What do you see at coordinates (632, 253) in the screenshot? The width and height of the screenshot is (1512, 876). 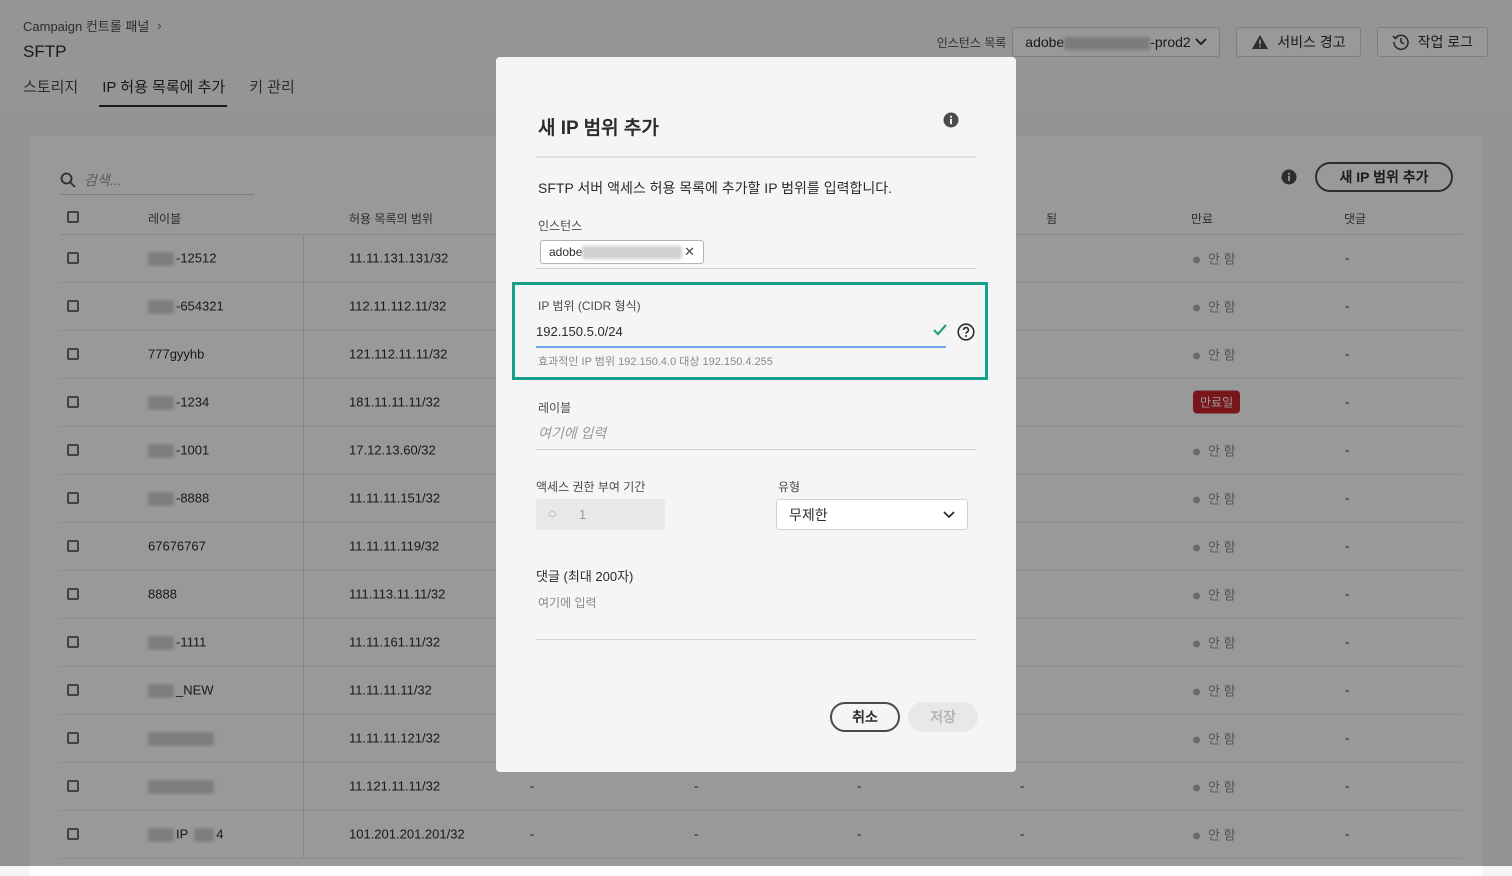 I see `redacted-text` at bounding box center [632, 253].